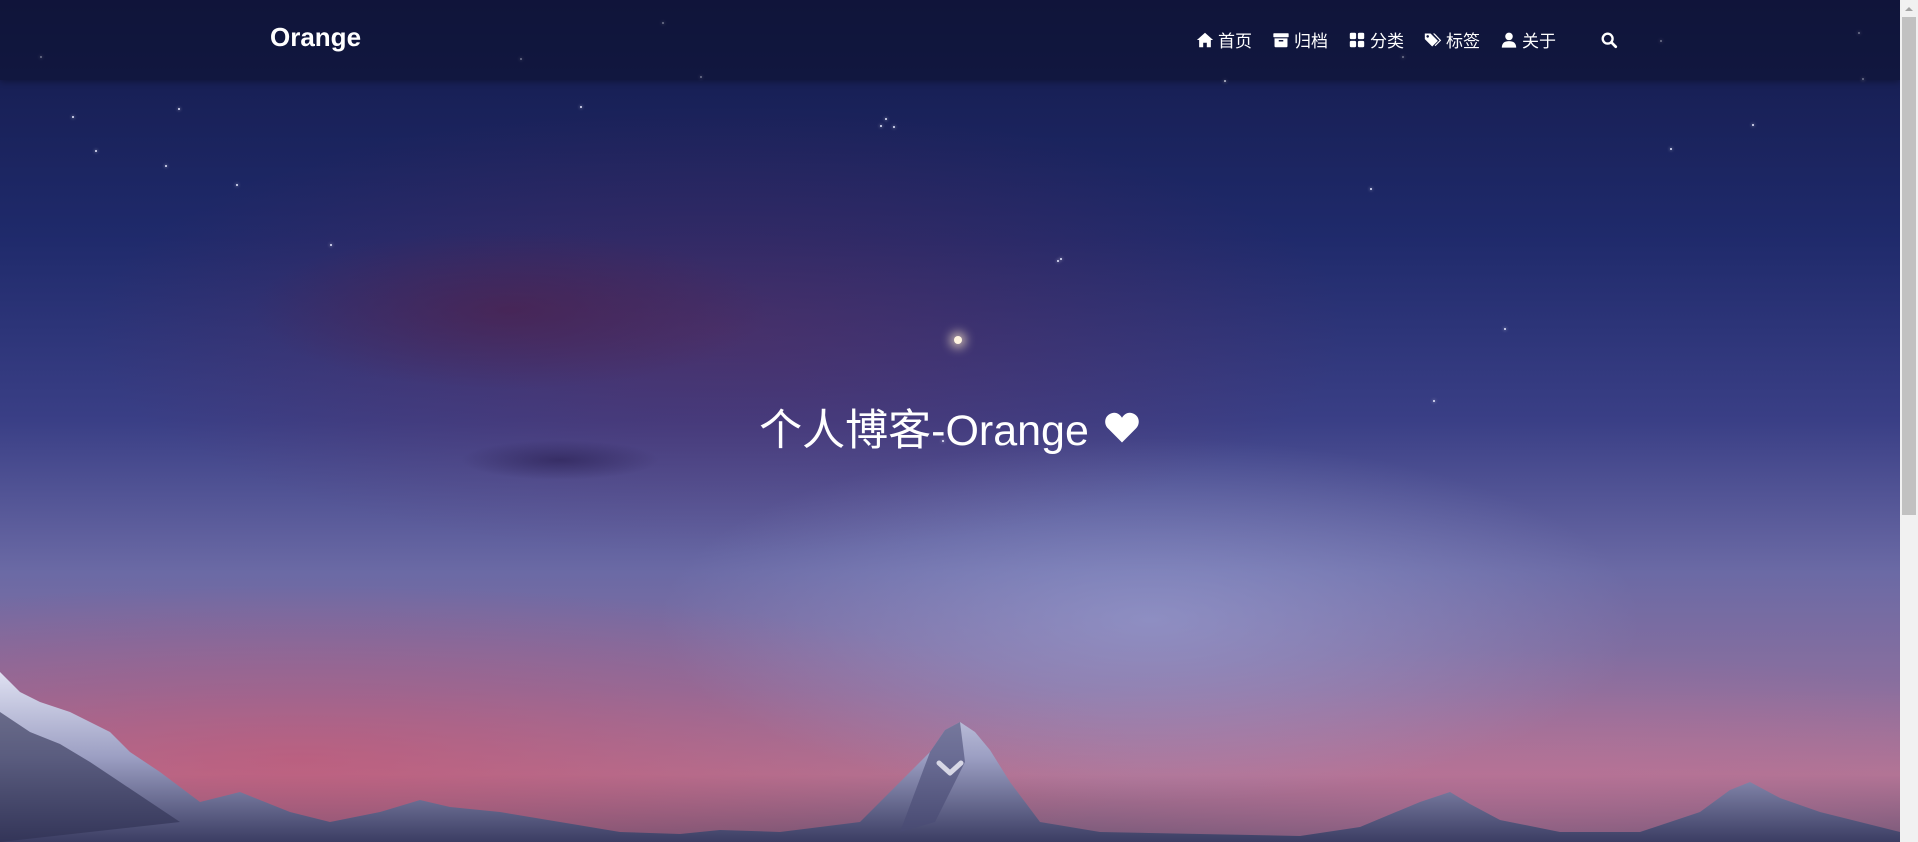  What do you see at coordinates (1235, 41) in the screenshot?
I see `nav-item-label: 首页` at bounding box center [1235, 41].